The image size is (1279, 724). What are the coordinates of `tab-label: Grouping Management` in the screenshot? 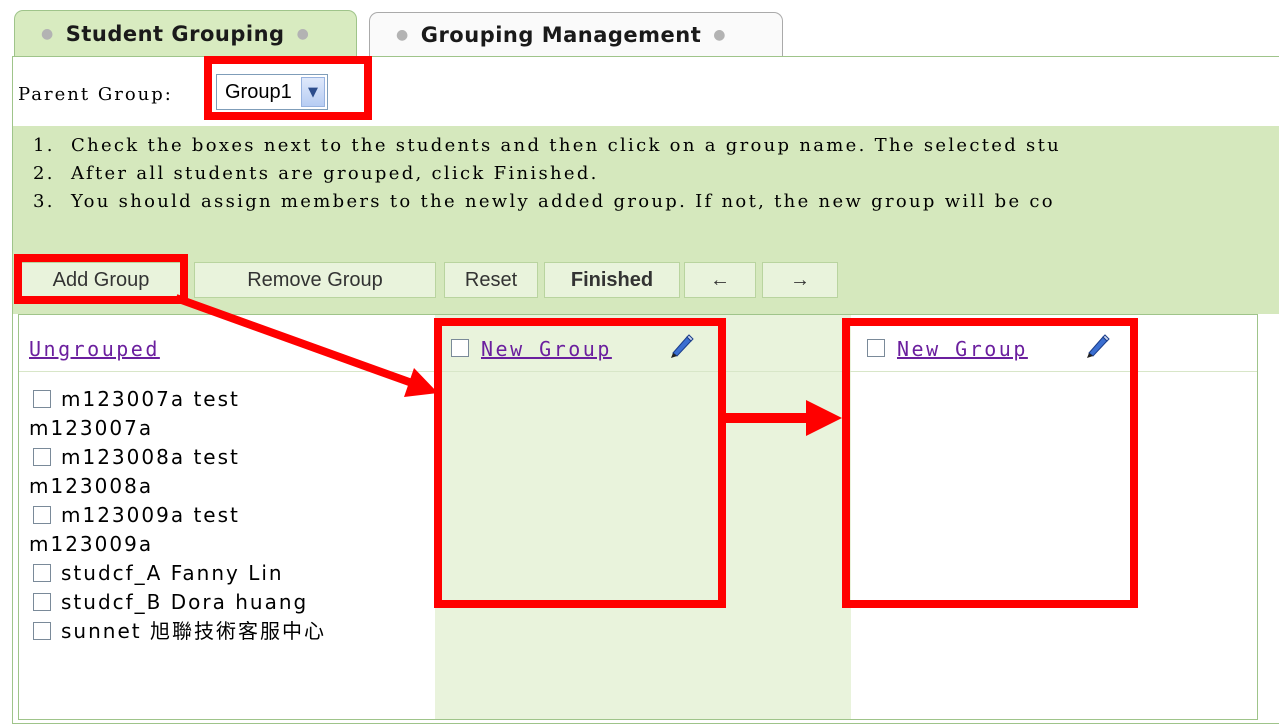 It's located at (561, 34).